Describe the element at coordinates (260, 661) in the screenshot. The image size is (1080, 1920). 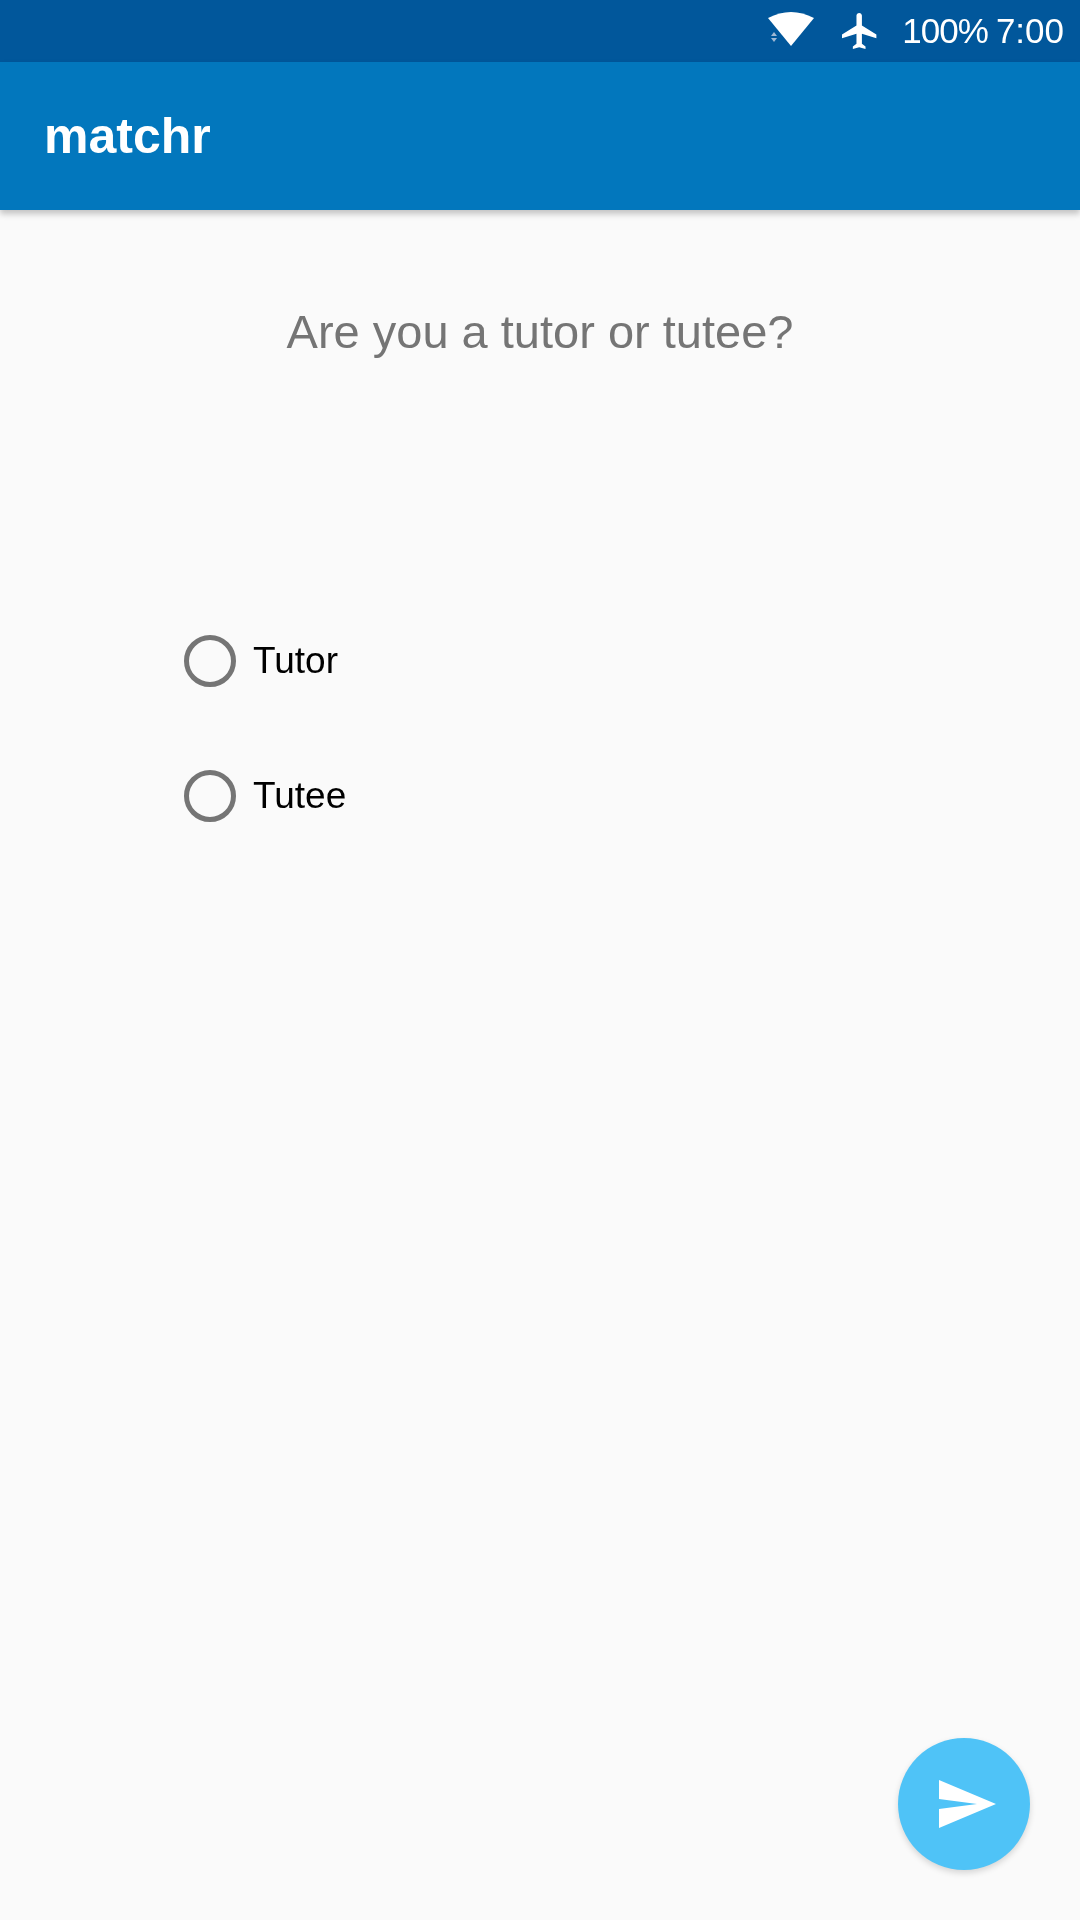
I see `radio-option: Tutor` at that location.